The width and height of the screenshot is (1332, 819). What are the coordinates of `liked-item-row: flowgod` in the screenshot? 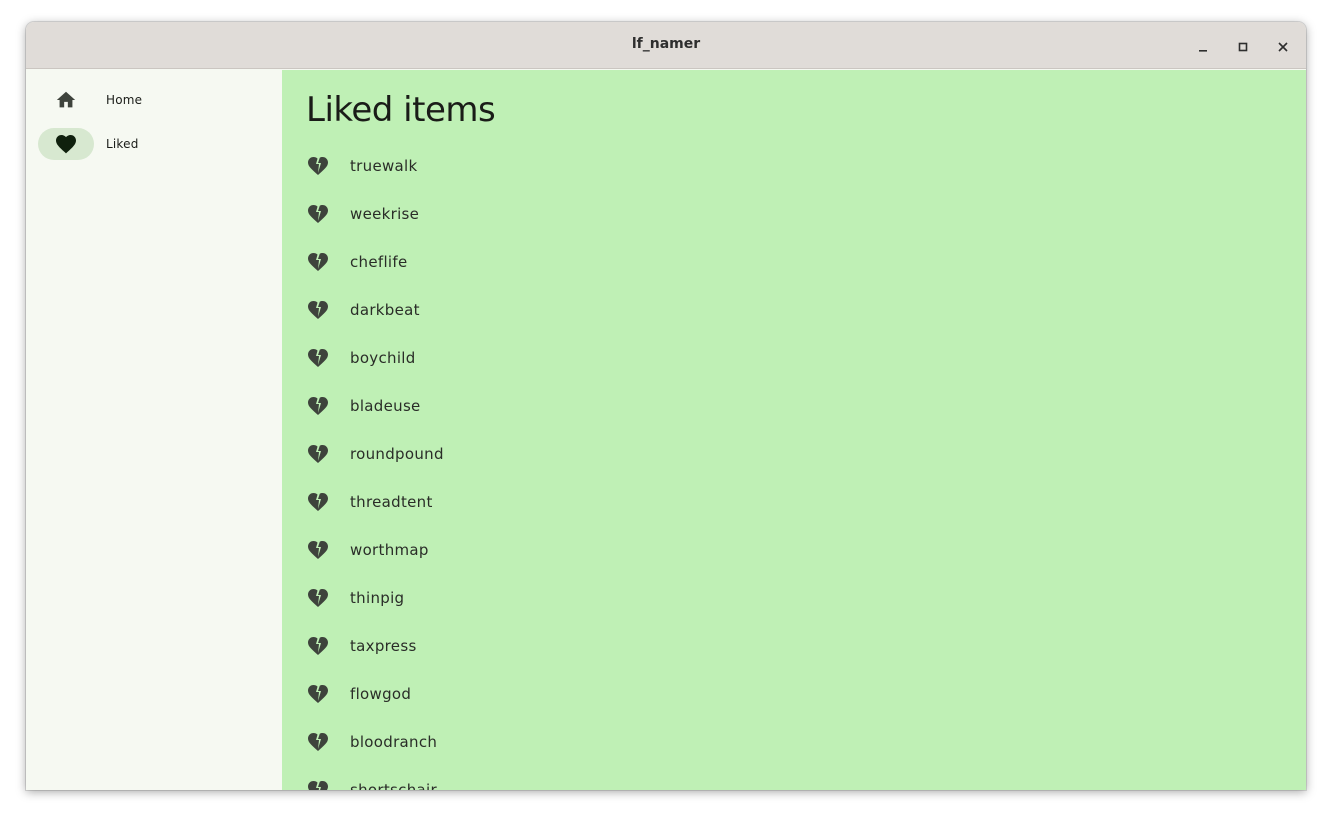 It's located at (794, 694).